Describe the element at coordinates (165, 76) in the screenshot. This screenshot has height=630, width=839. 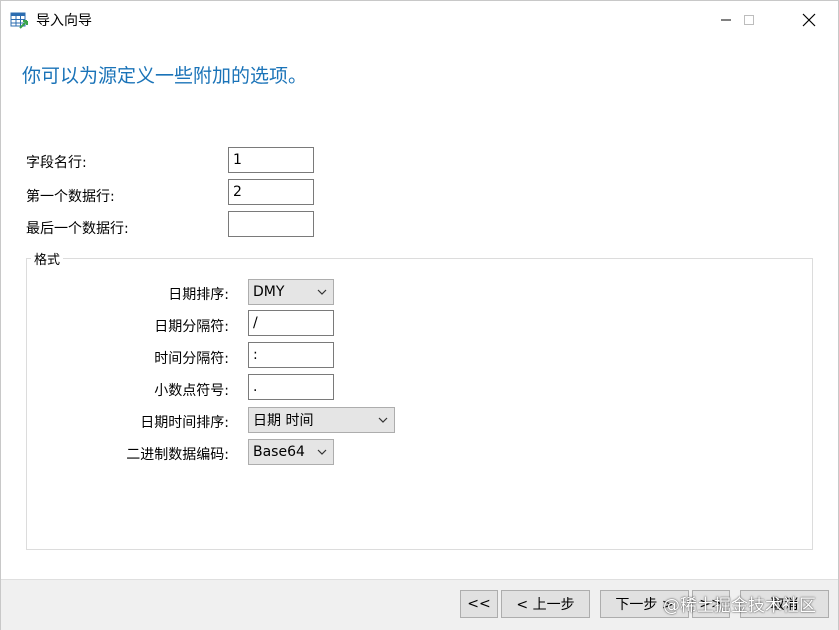
I see `page-heading: 你可以为源定义一些附加的选项。` at that location.